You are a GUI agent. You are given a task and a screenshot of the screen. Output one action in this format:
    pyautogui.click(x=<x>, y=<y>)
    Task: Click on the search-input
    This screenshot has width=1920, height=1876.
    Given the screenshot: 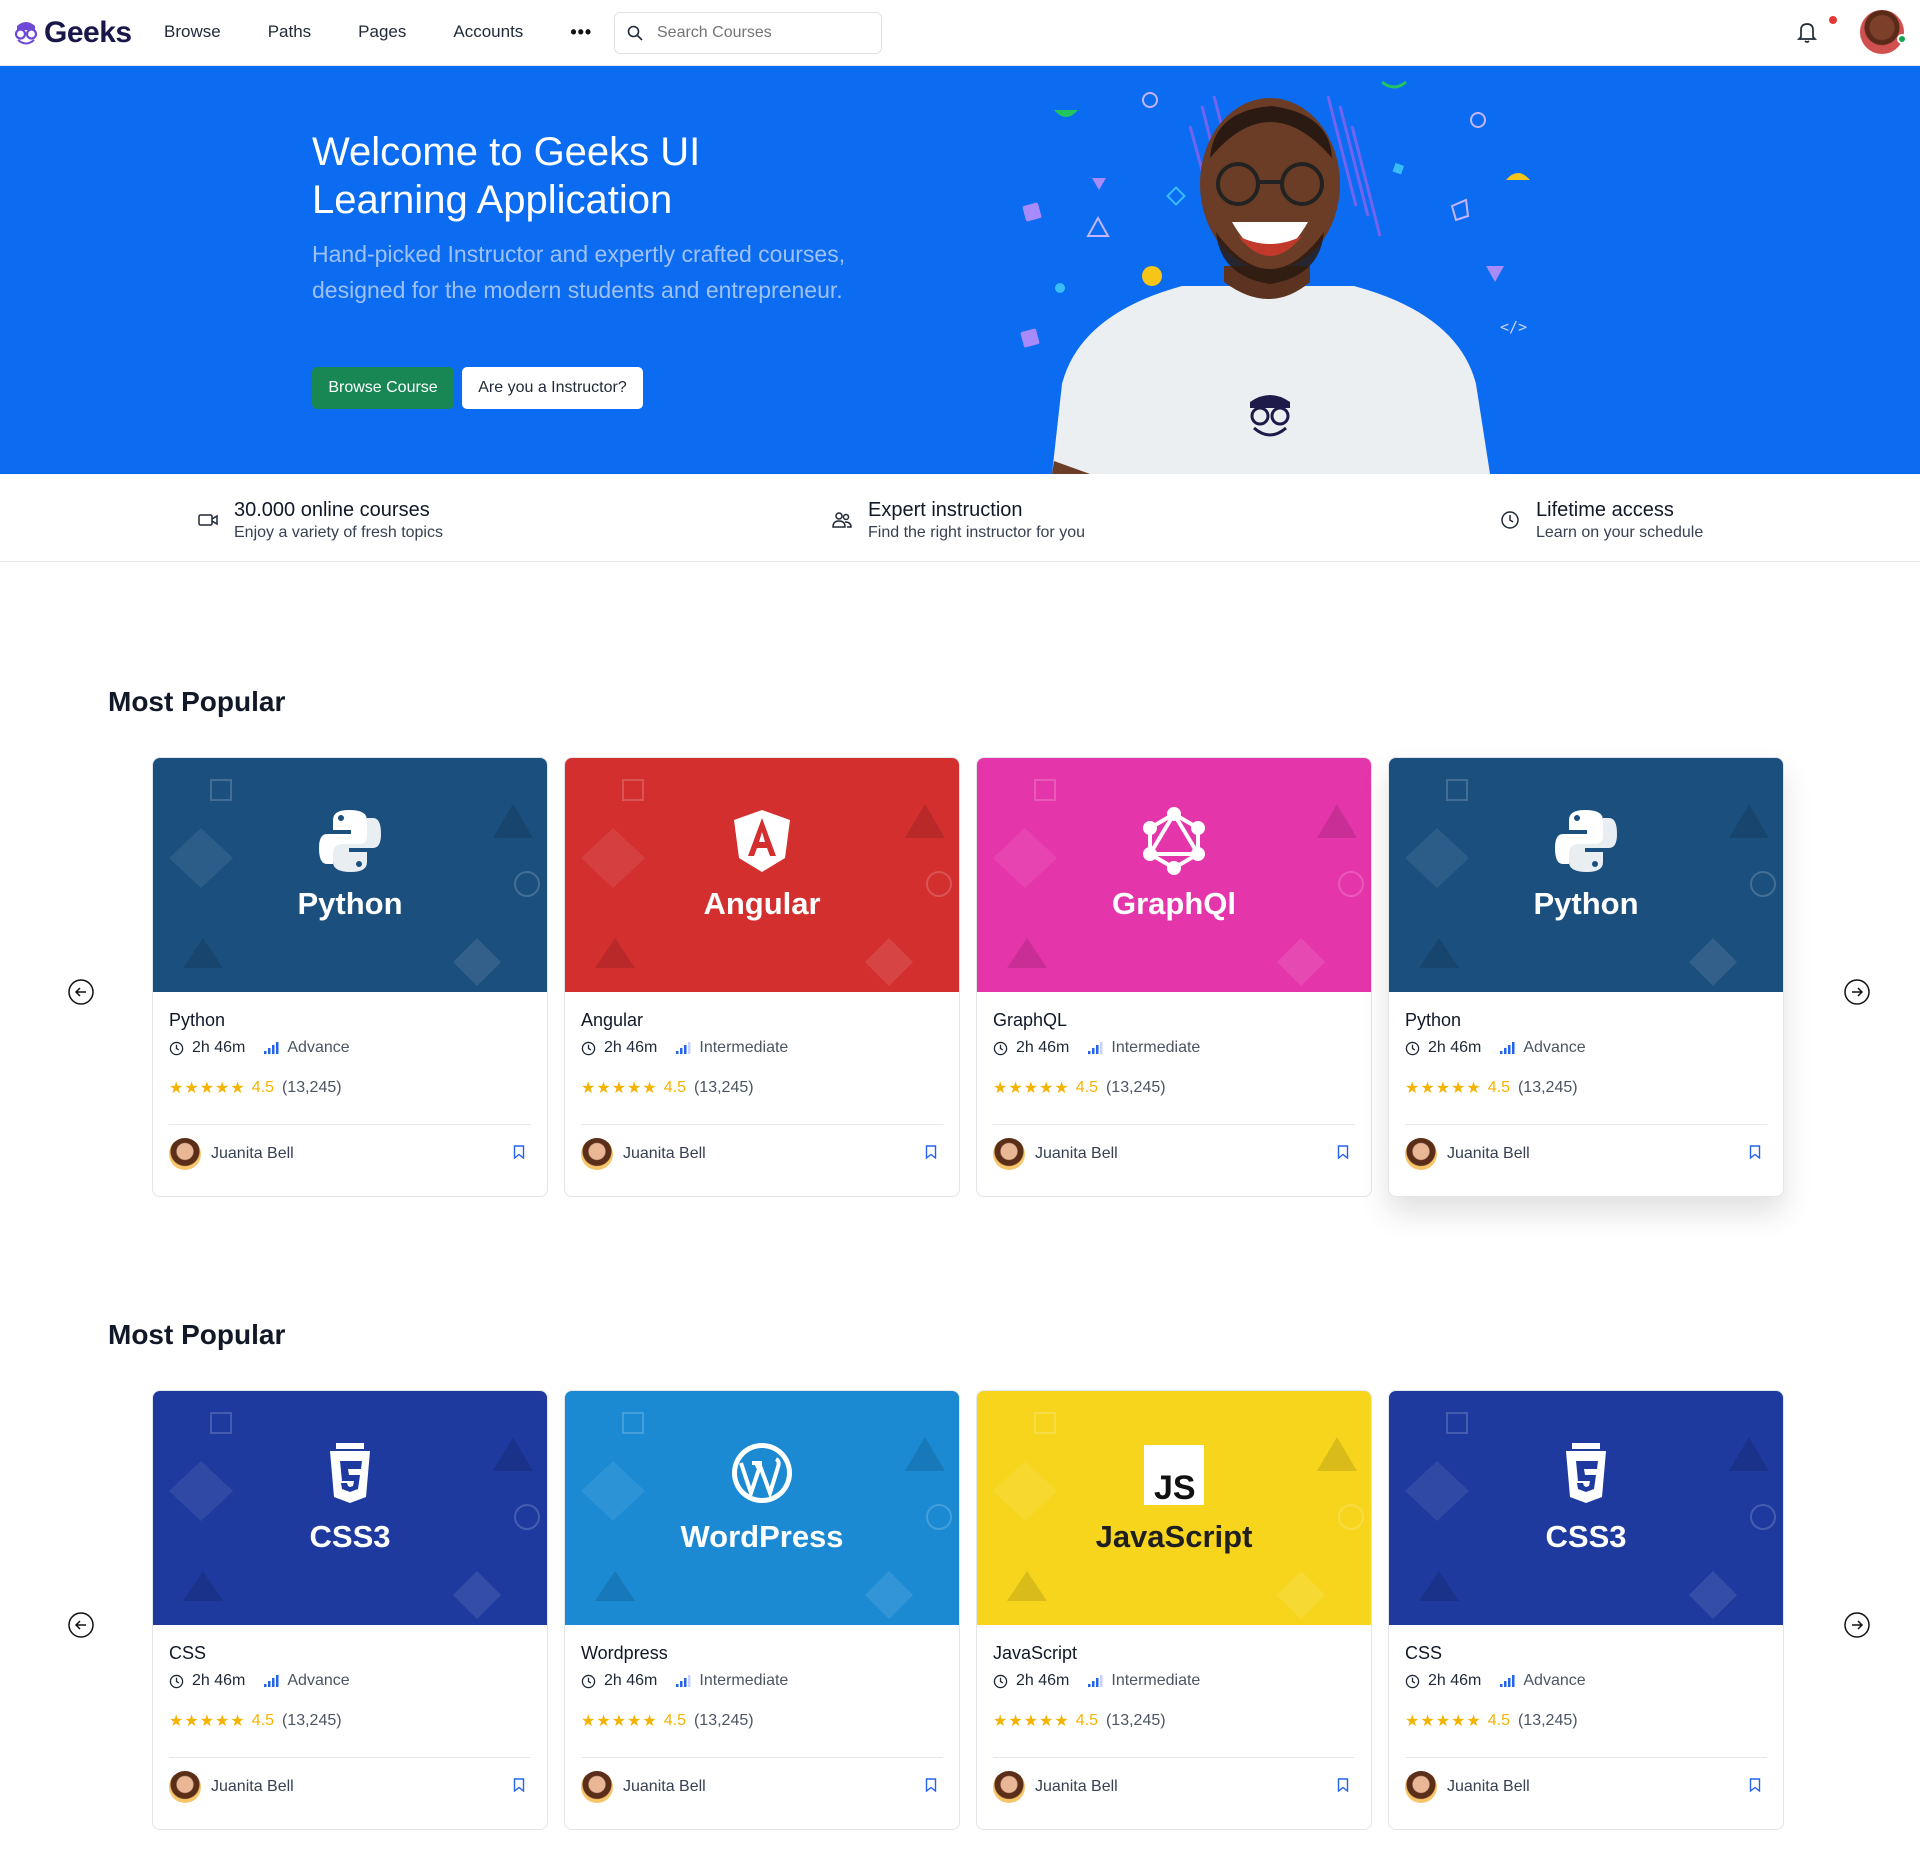 What is the action you would take?
    pyautogui.click(x=757, y=33)
    